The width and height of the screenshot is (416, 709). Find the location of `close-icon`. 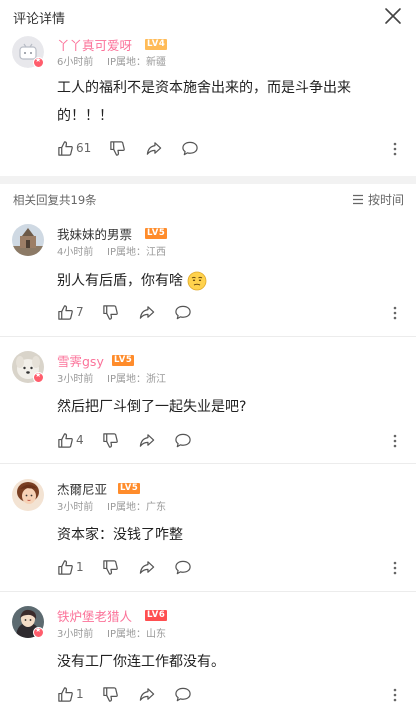

close-icon is located at coordinates (393, 16).